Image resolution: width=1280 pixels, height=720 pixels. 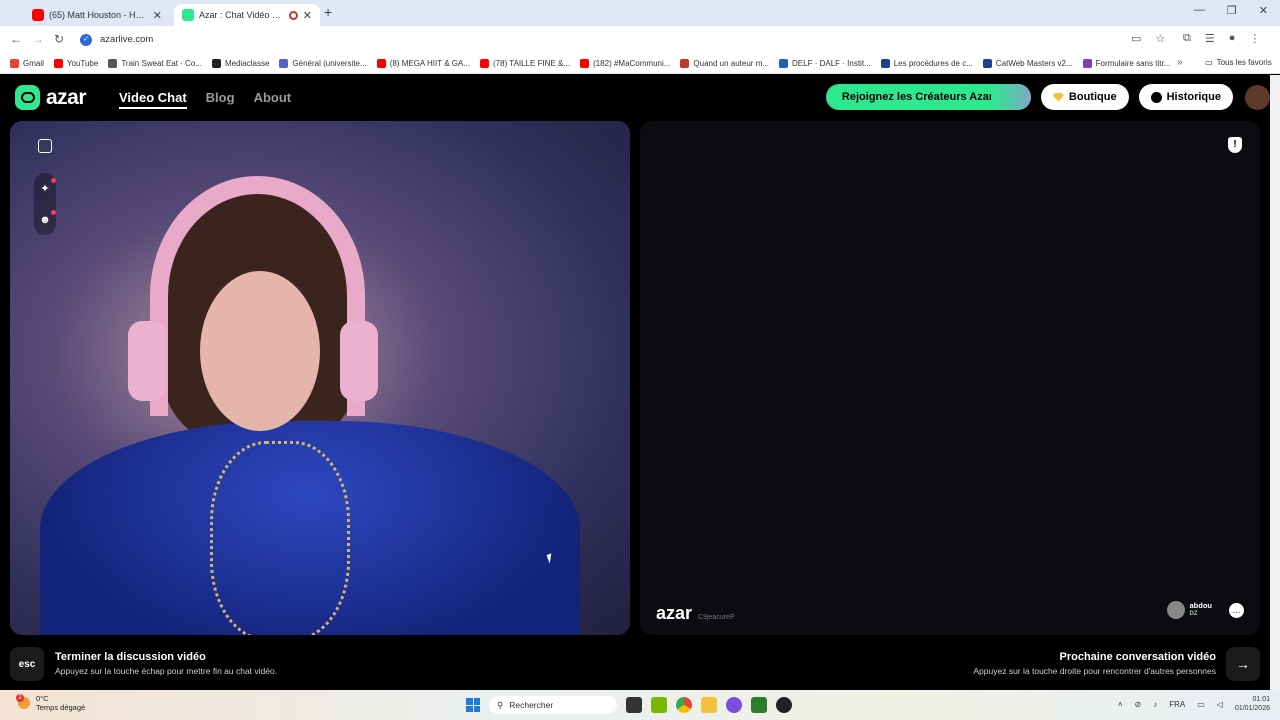 What do you see at coordinates (1235, 145) in the screenshot?
I see `report-shield-icon: !` at bounding box center [1235, 145].